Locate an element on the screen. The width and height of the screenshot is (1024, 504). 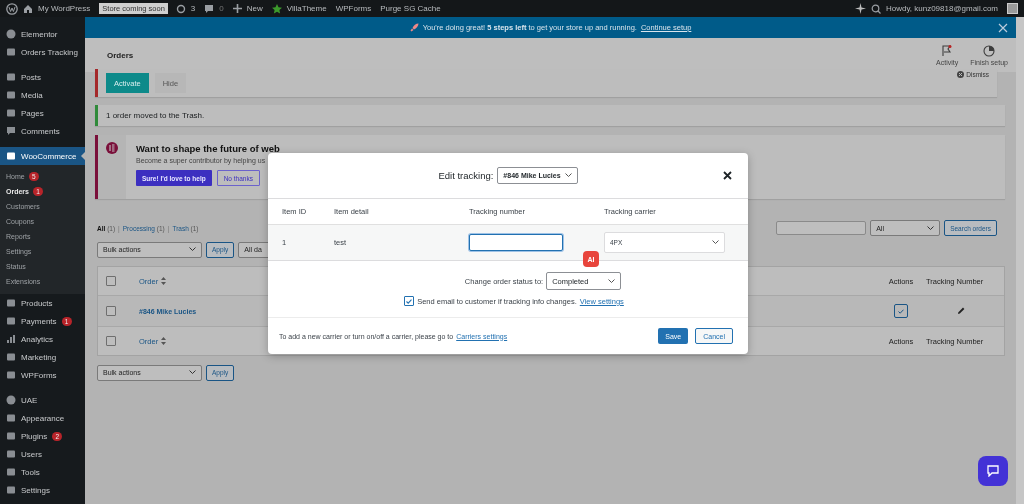
notice-text: 1 order moved to the Trash. is located at coordinates (155, 115).